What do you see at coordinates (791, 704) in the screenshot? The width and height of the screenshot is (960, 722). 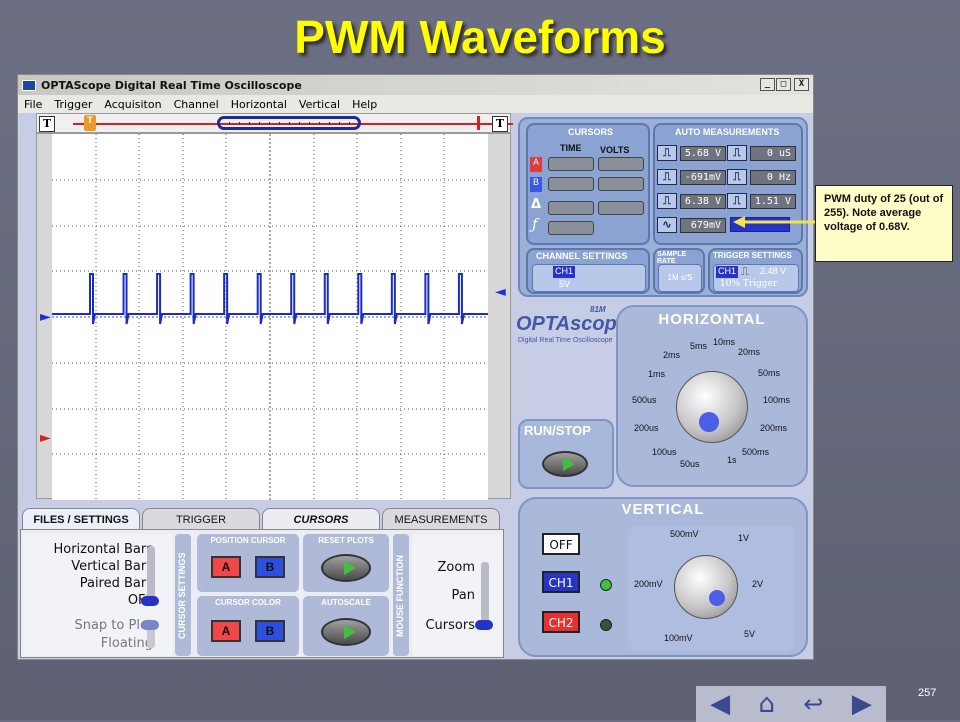 I see `slide-navigation: ◀ ⌂ ↩ ▶` at bounding box center [791, 704].